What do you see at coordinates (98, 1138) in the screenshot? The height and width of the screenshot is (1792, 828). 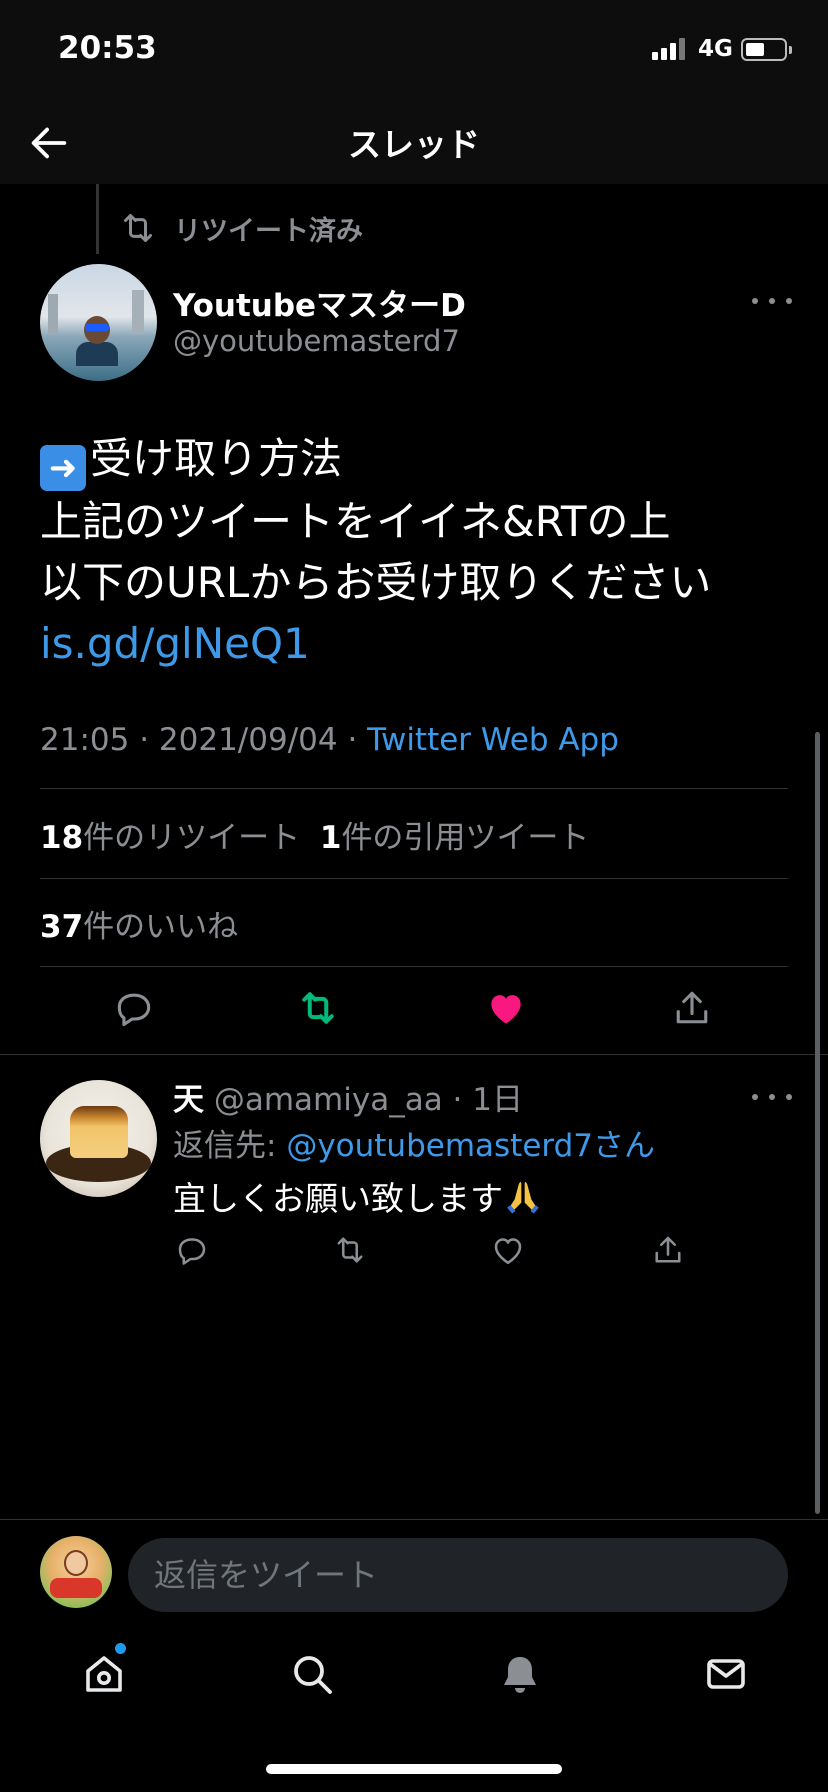 I see `reply-author-avatar` at bounding box center [98, 1138].